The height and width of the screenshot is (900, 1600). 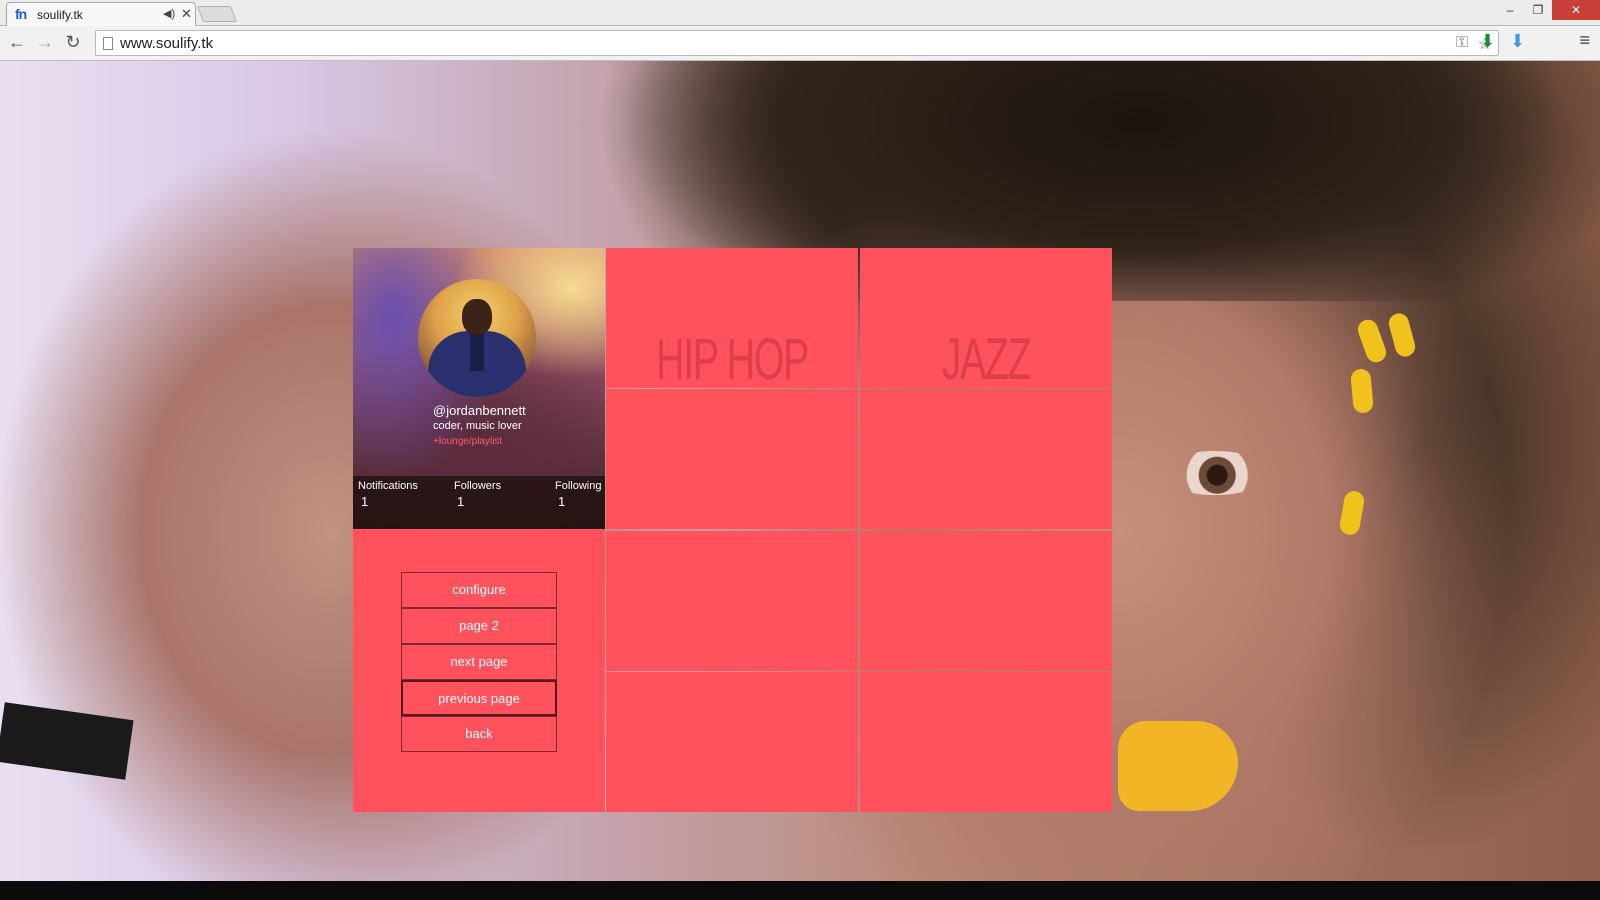 What do you see at coordinates (578, 486) in the screenshot?
I see `stat-label: Following` at bounding box center [578, 486].